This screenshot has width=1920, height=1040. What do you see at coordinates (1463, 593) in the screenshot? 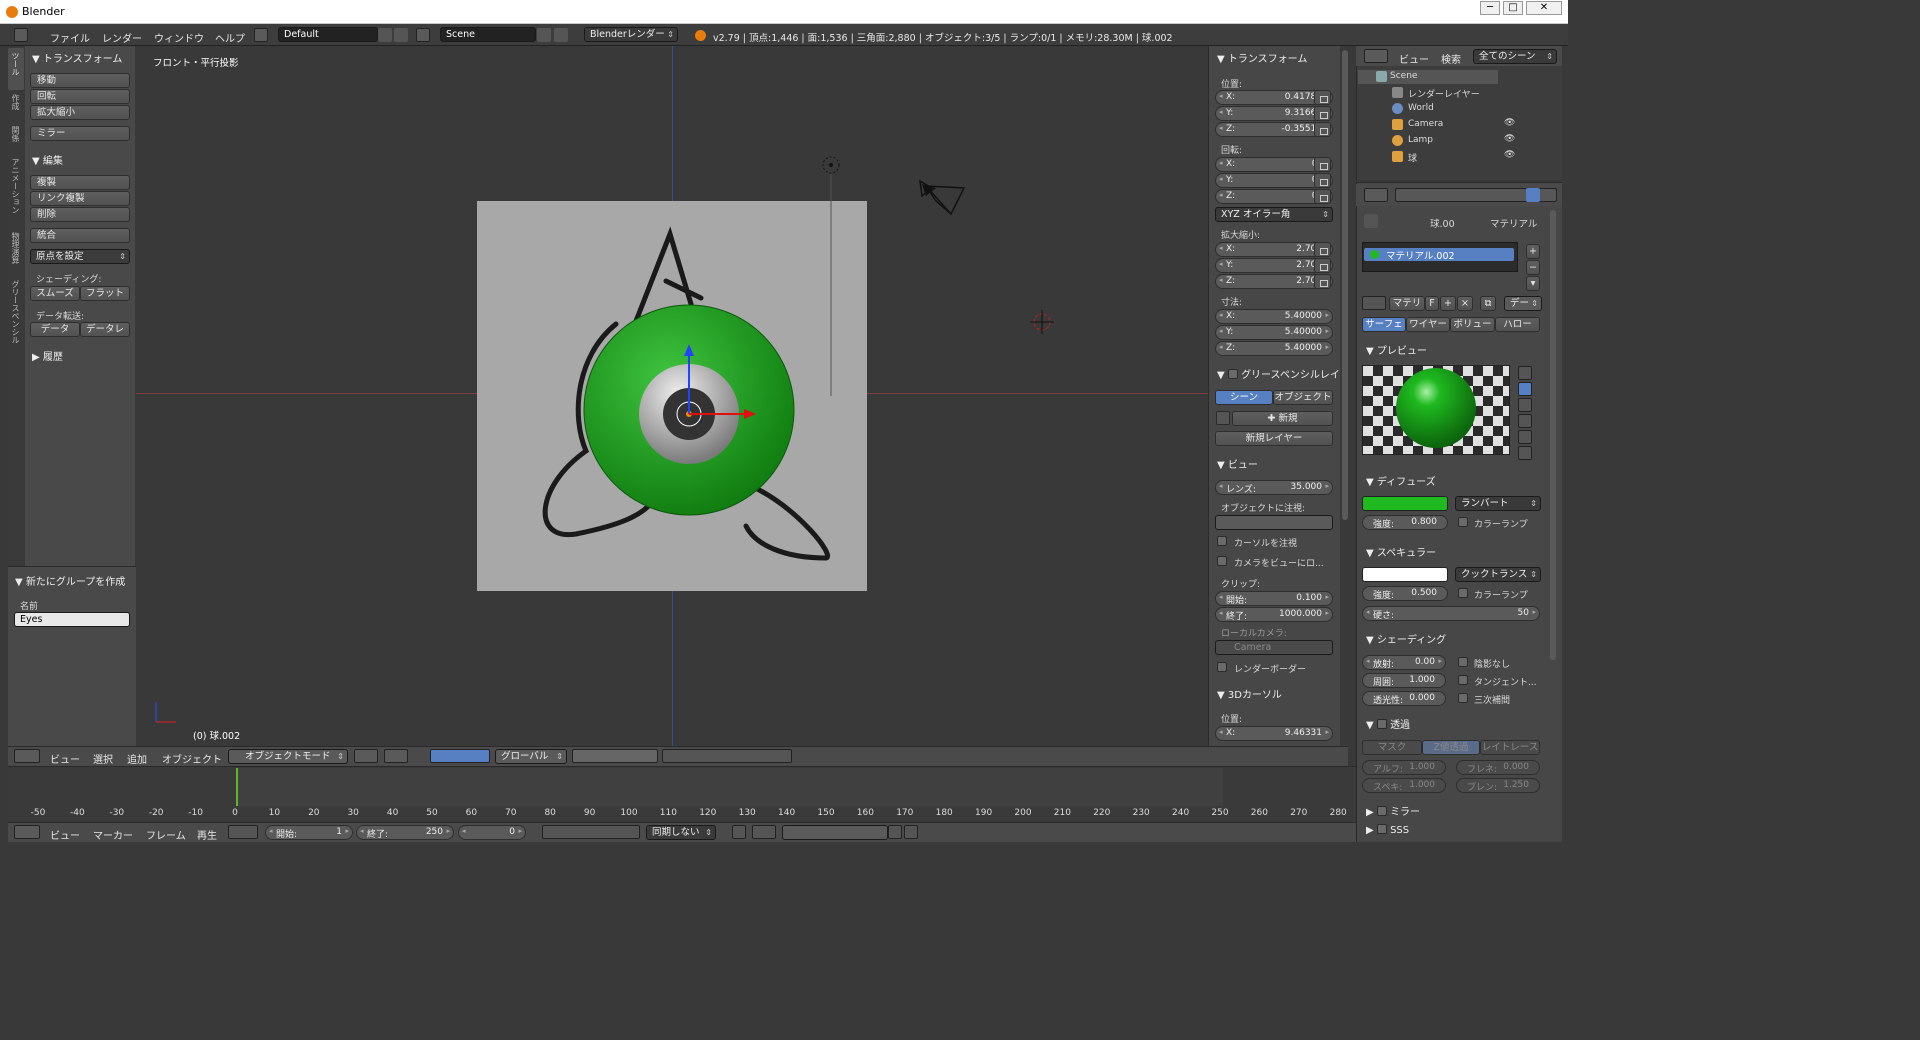
I see `specular-ramp-checkbox` at bounding box center [1463, 593].